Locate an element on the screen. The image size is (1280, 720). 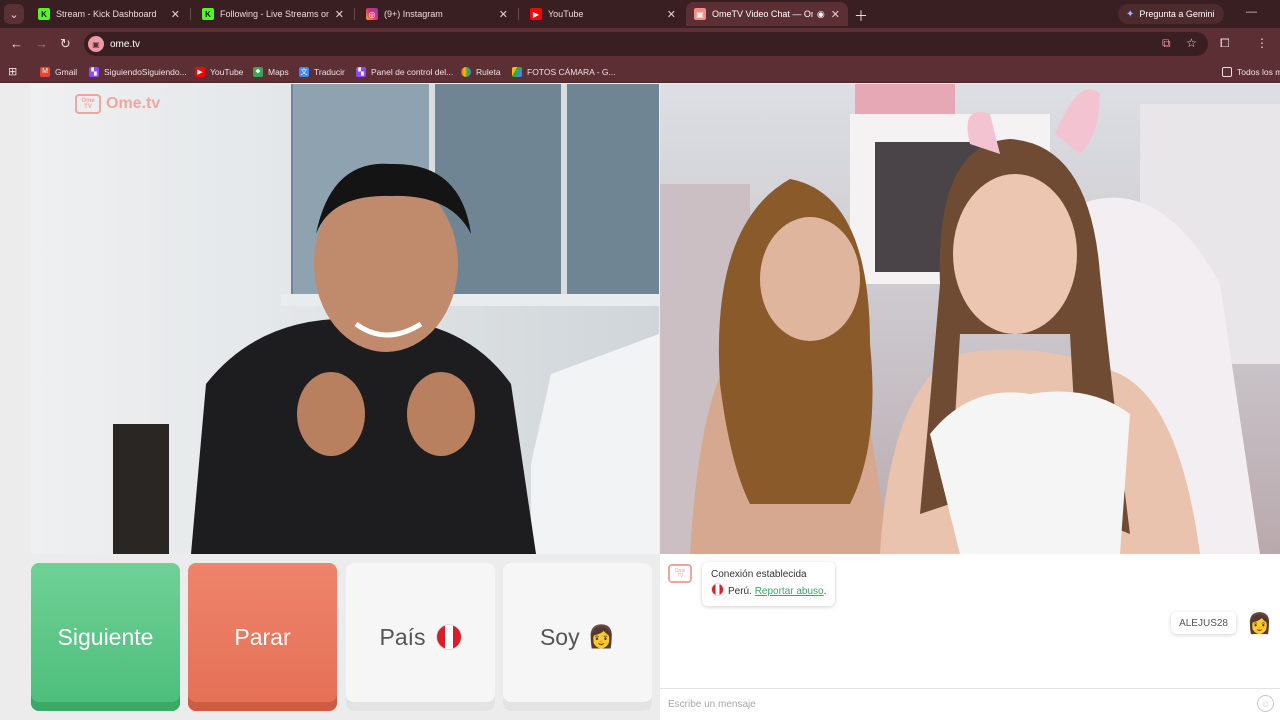
emoji-picker-icon: ☺ is located at coordinates (1265, 703).